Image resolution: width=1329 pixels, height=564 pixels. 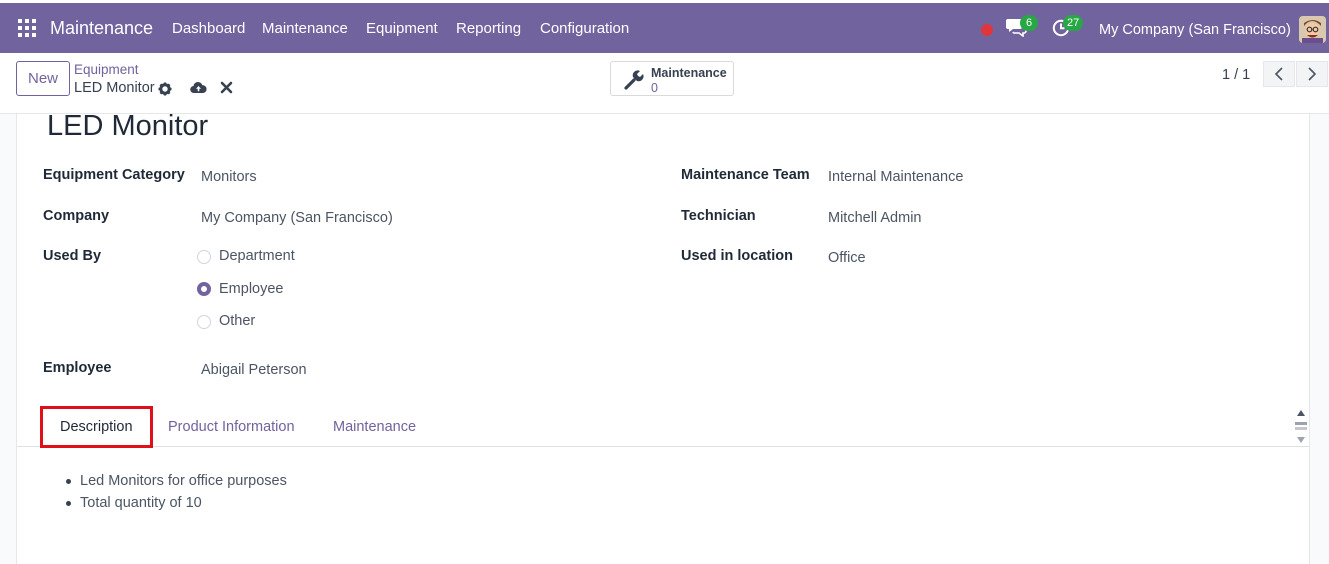 What do you see at coordinates (737, 256) in the screenshot?
I see `field-label-used-in-location: Used in location` at bounding box center [737, 256].